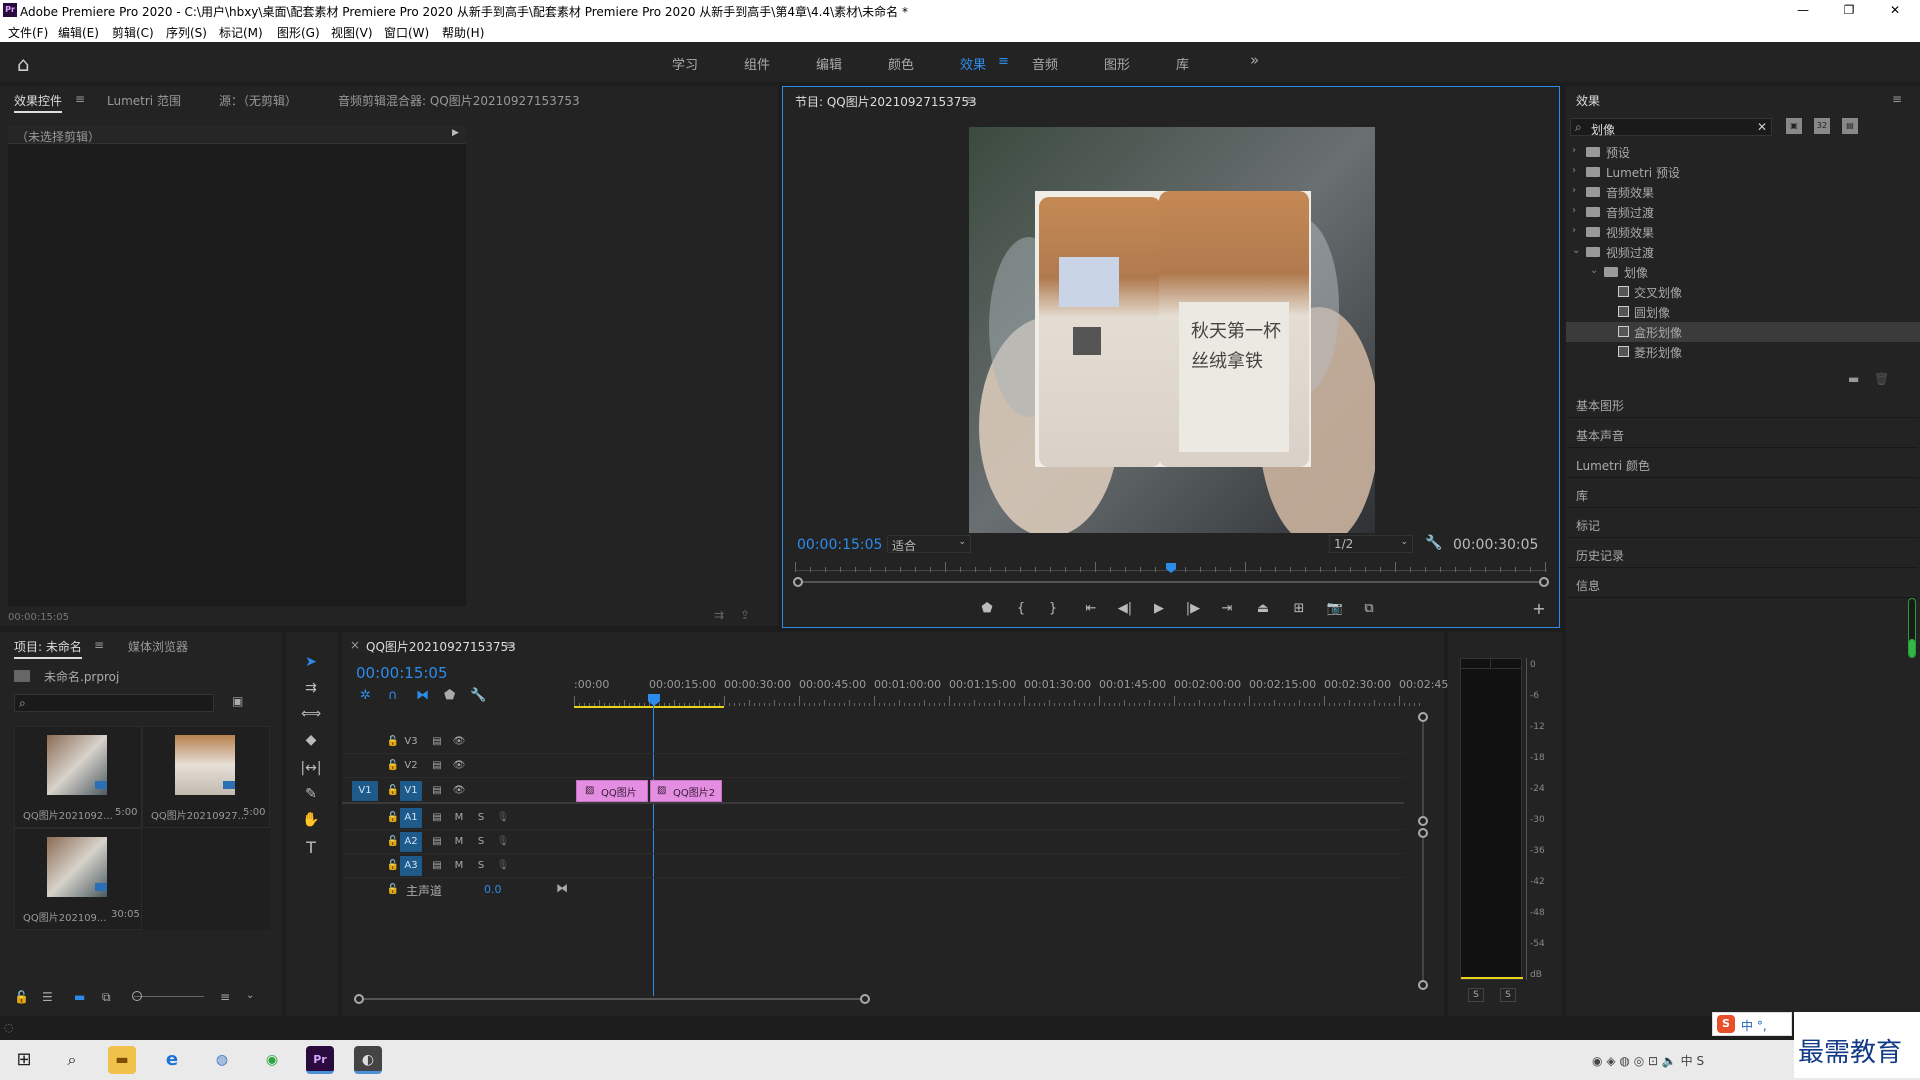 The image size is (1920, 1080). What do you see at coordinates (970, 100) in the screenshot?
I see `program-menu-icon: ≡` at bounding box center [970, 100].